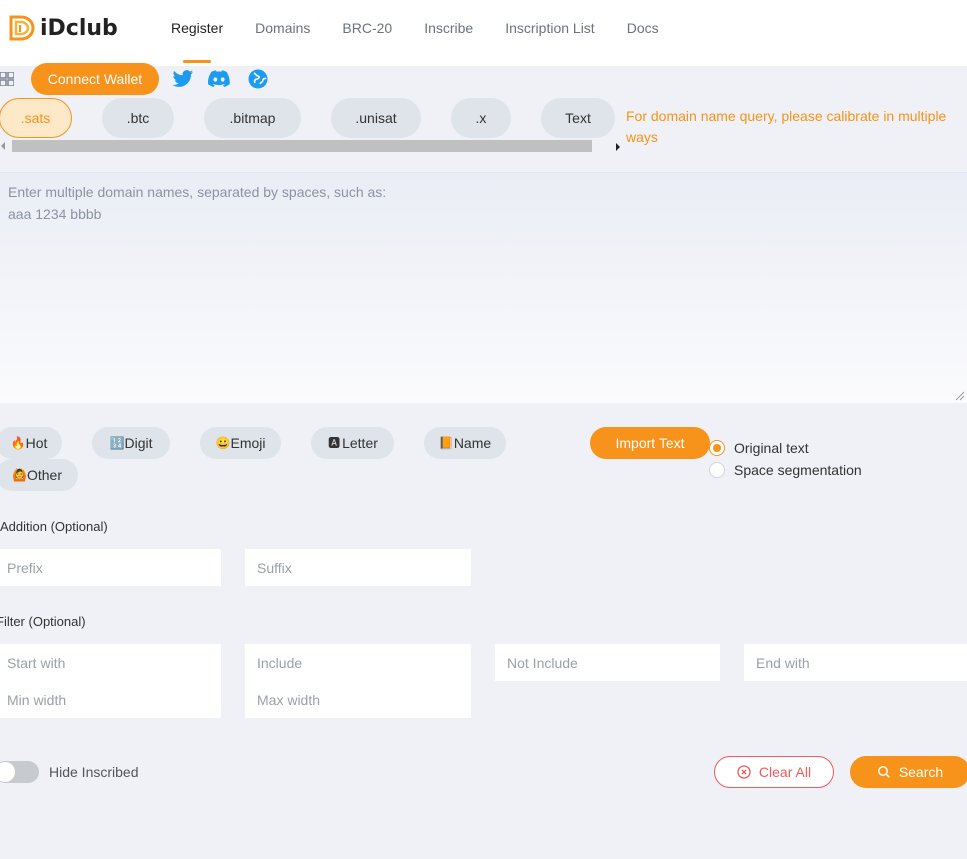 This screenshot has height=859, width=967. I want to click on category-letter: 🅰 Letter, so click(352, 443).